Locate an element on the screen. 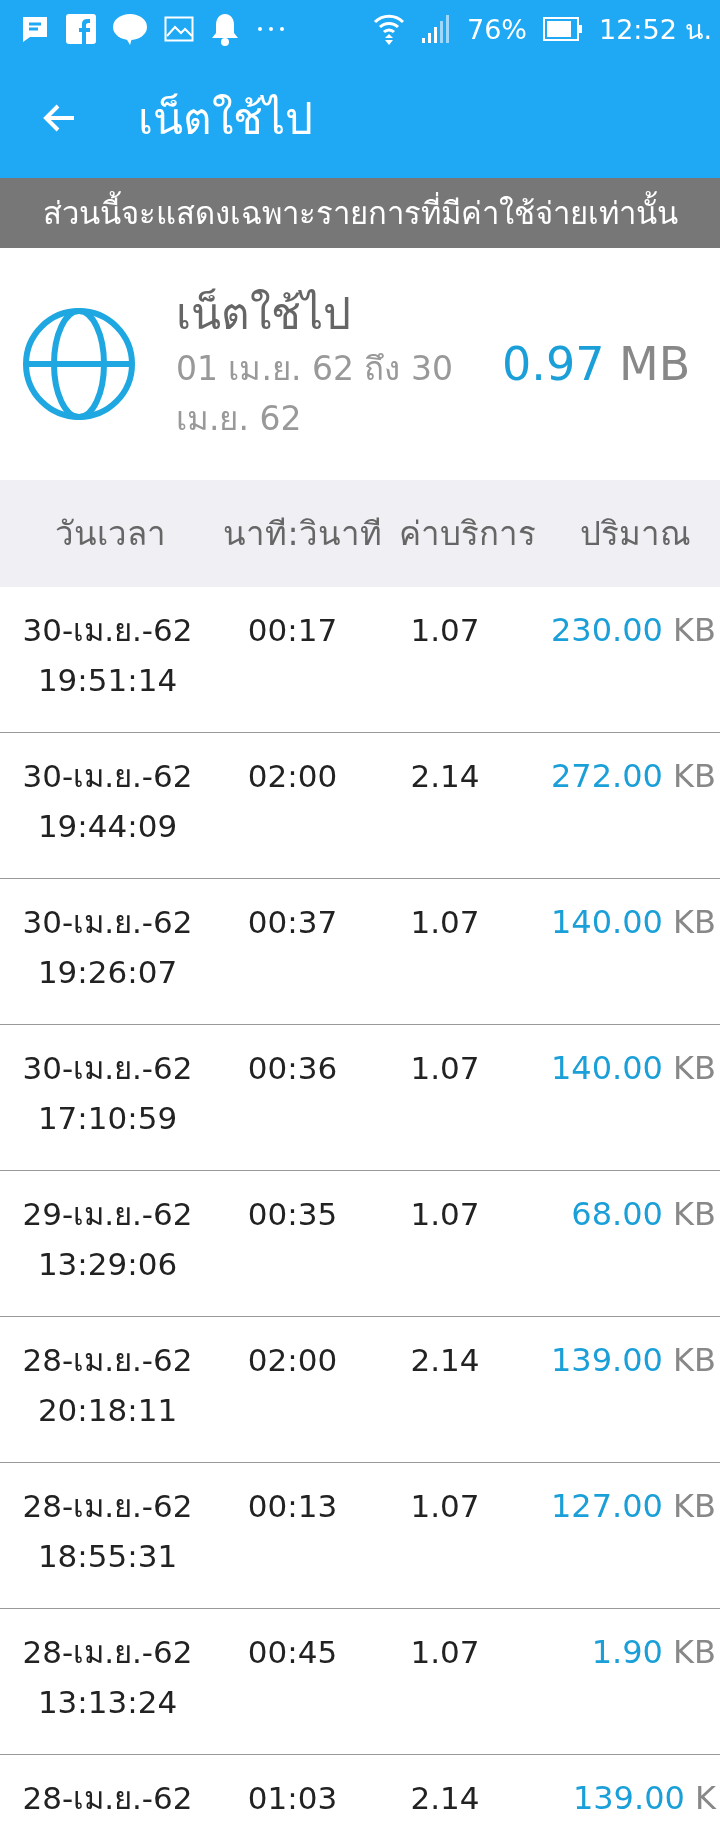 Image resolution: width=720 pixels, height=1848 pixels. amount-cell-text: 272.00 KB is located at coordinates (633, 776).